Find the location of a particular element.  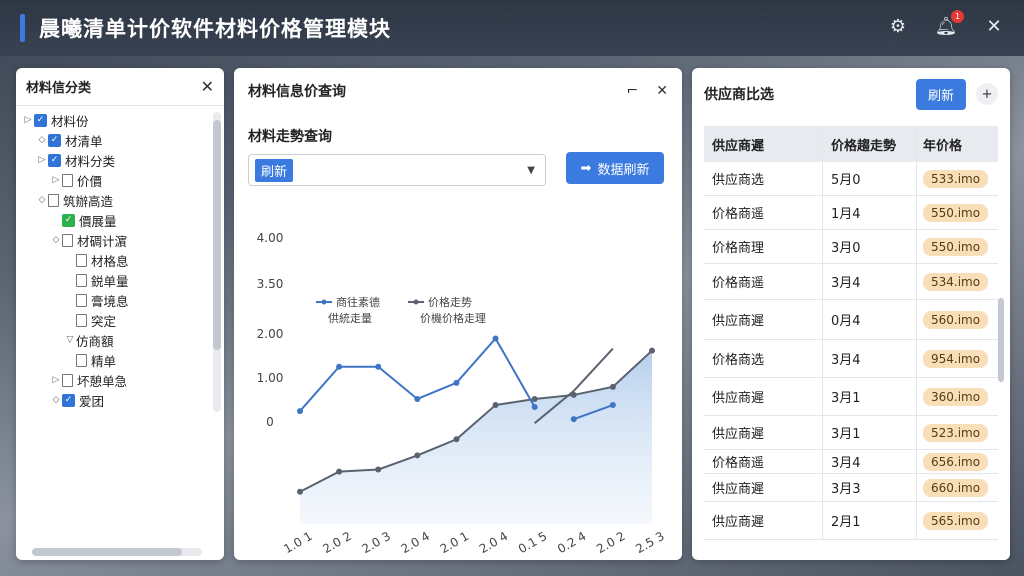

tree-node: ▷ ✓ 材料份 is located at coordinates (113, 120).